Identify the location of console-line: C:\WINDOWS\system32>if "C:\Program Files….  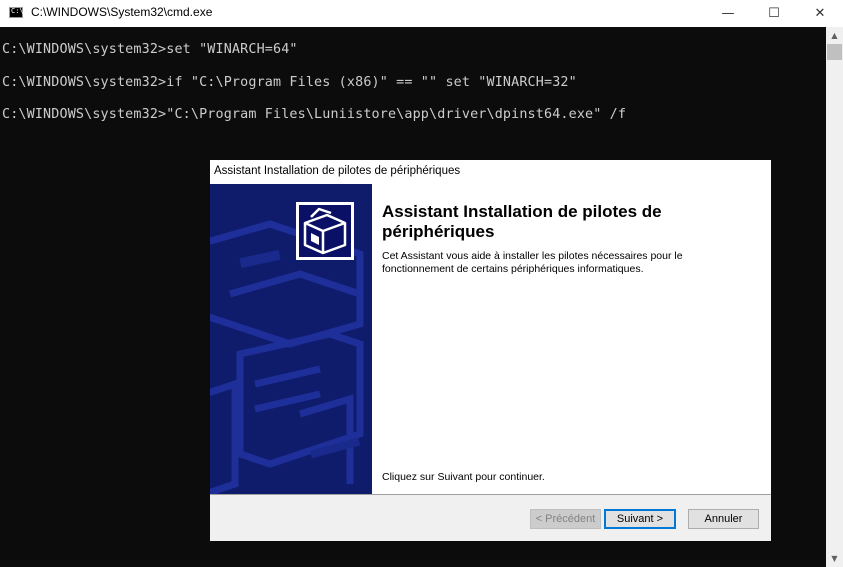
(289, 82).